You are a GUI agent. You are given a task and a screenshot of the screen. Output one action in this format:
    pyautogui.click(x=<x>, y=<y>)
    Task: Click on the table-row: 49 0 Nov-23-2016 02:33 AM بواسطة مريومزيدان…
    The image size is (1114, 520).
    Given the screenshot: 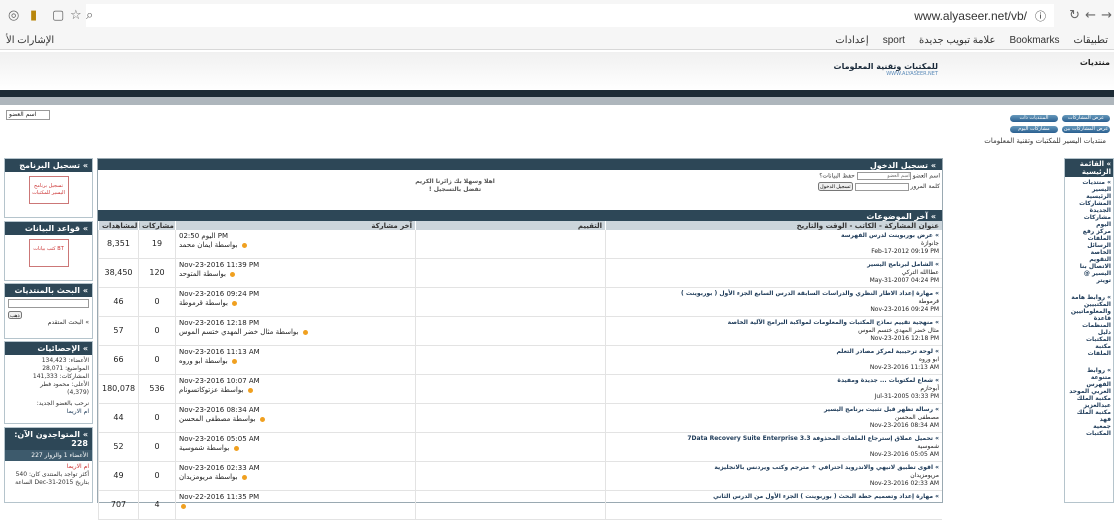 What is the action you would take?
    pyautogui.click(x=520, y=476)
    